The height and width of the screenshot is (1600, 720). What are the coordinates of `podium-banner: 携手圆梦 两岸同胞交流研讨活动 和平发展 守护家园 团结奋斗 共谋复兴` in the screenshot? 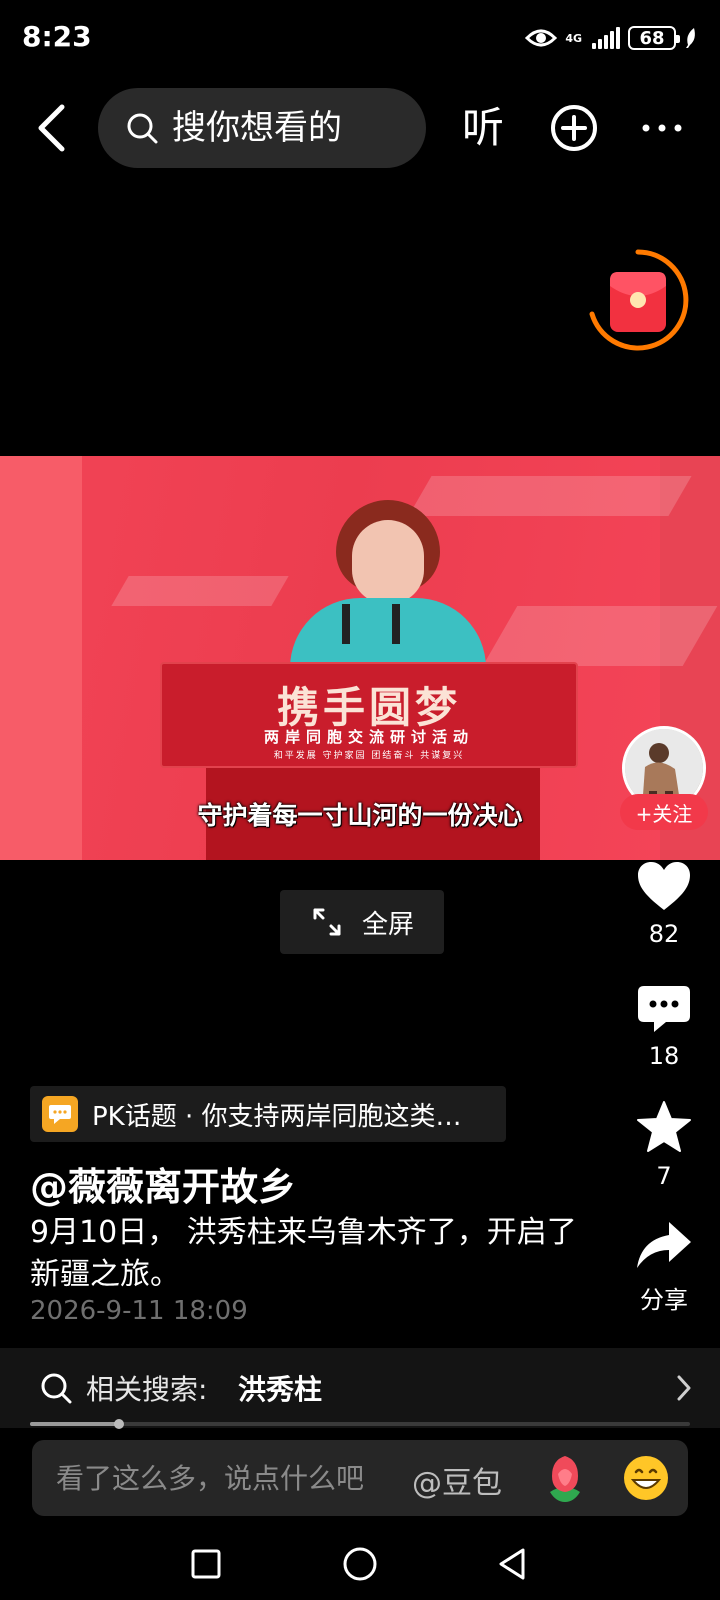 It's located at (369, 715).